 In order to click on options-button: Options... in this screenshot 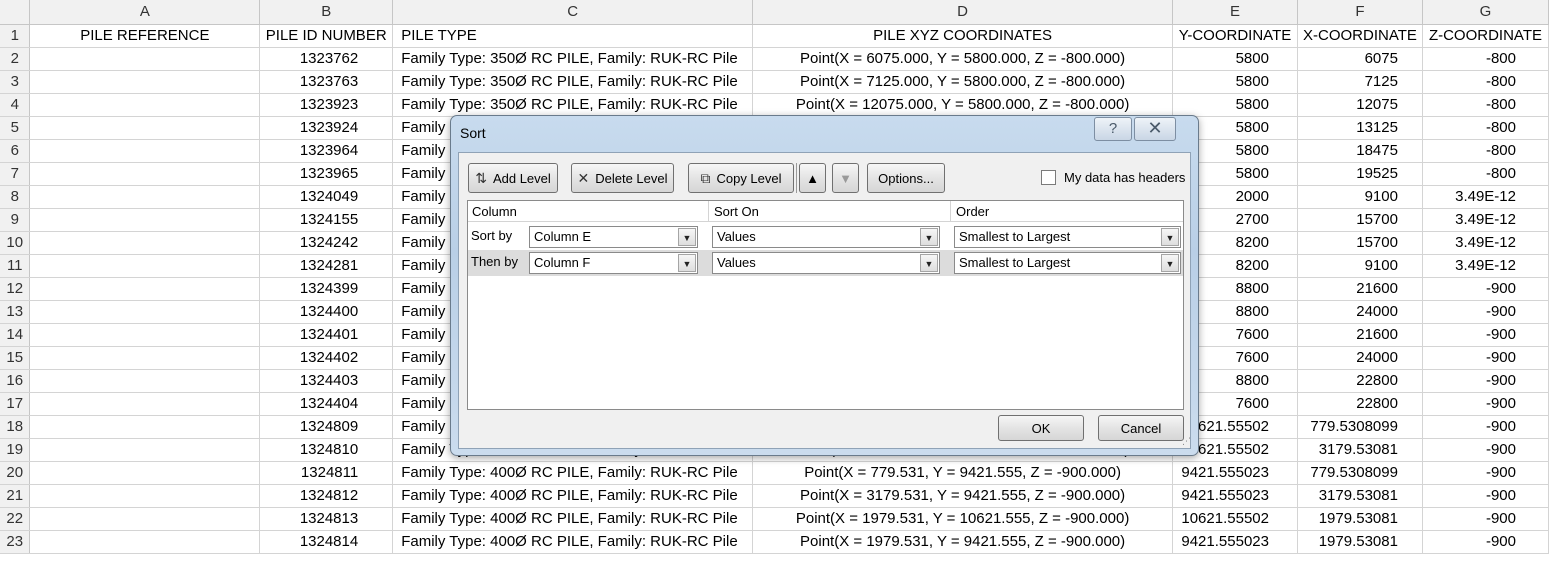, I will do `click(906, 178)`.